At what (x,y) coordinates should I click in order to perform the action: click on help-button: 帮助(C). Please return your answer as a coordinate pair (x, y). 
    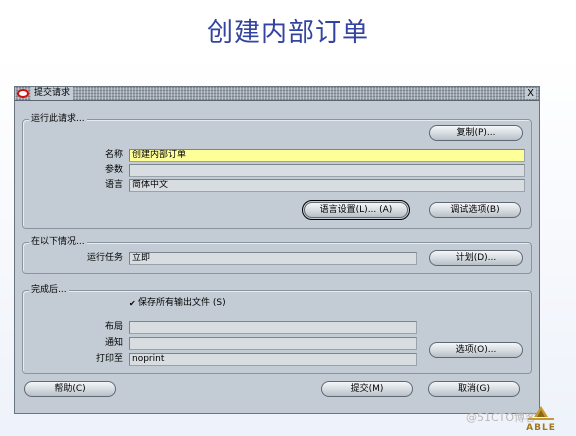
    Looking at the image, I should click on (70, 389).